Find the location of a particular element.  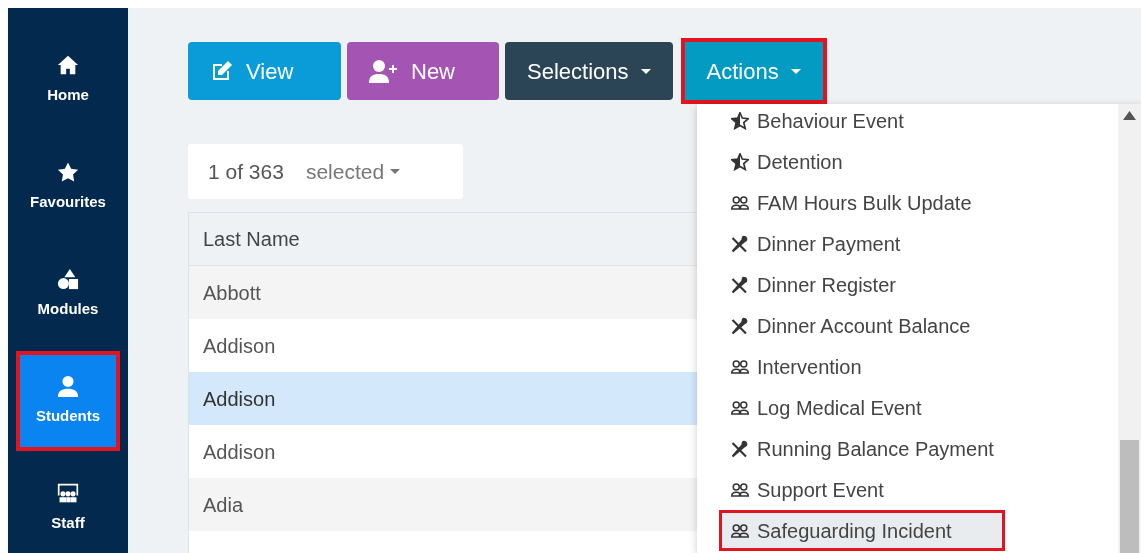

sidebar-item: Students is located at coordinates (68, 401).